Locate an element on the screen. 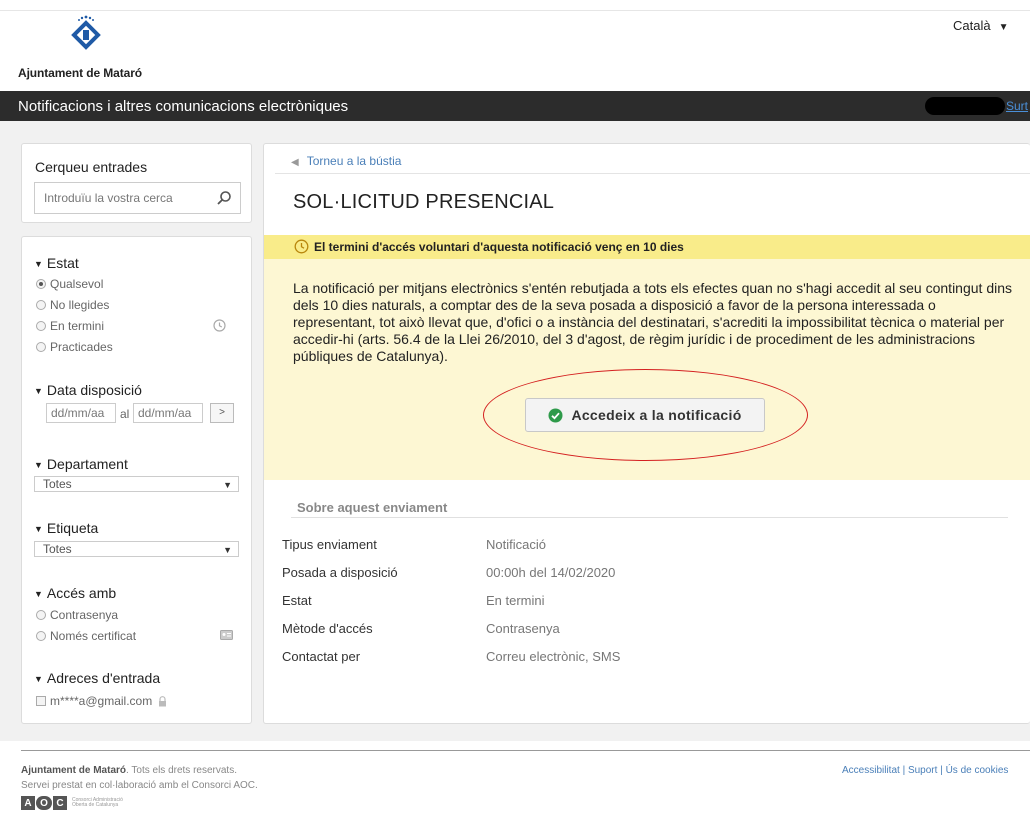 Image resolution: width=1030 pixels, height=820 pixels. footer-divider is located at coordinates (525, 750).